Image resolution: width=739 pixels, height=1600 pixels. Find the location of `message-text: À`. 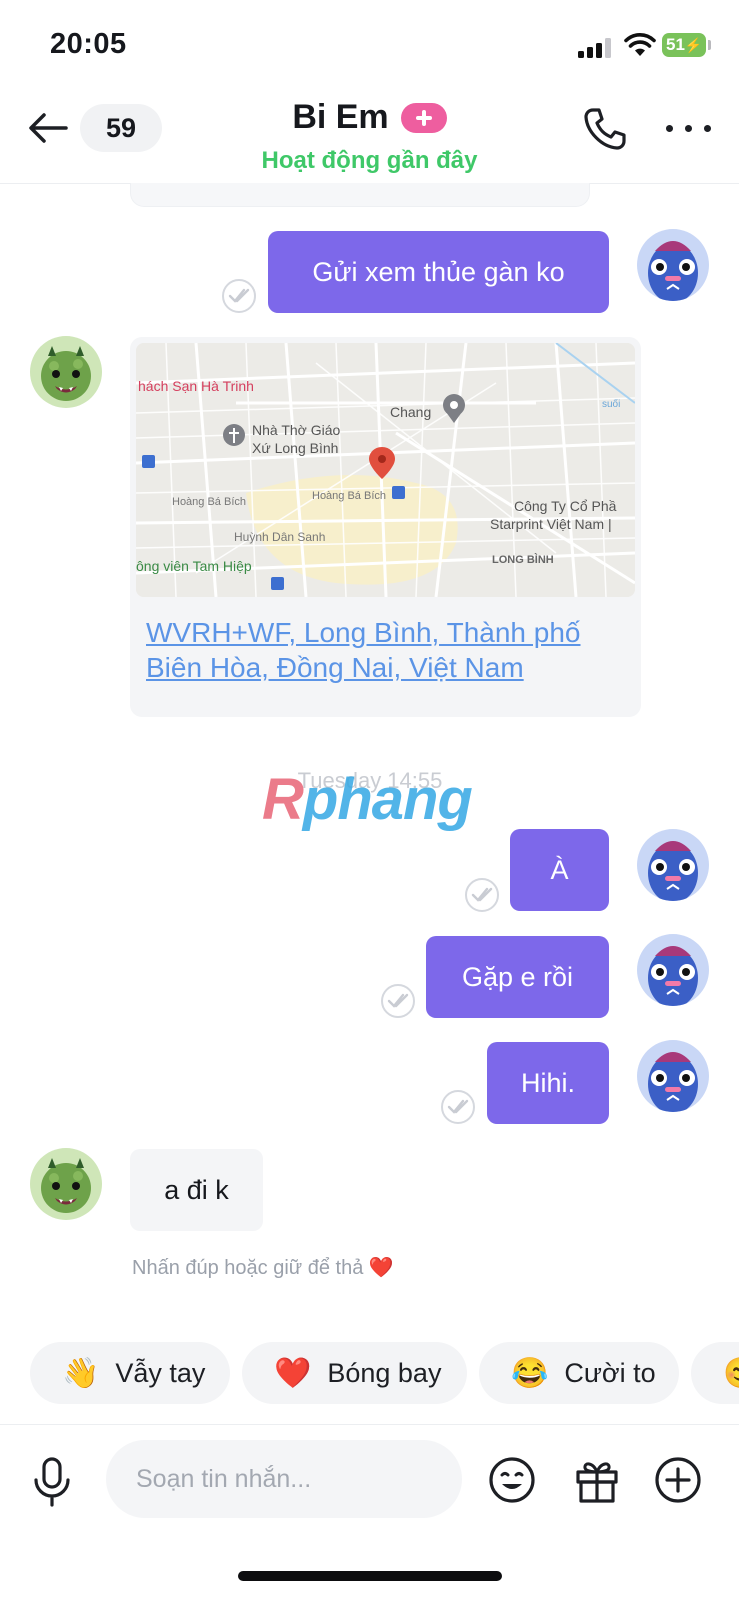

message-text: À is located at coordinates (559, 869).